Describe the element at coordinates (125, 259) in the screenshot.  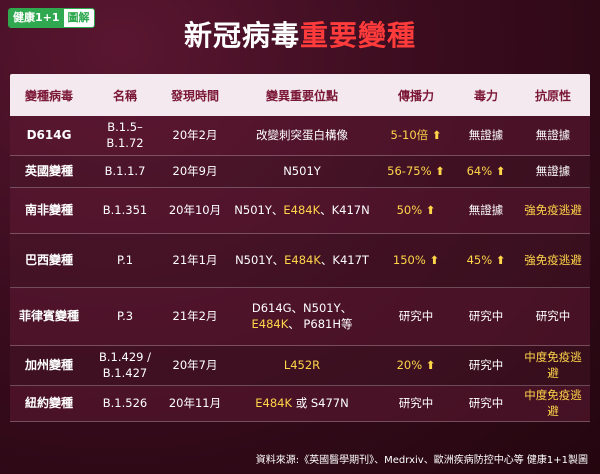
I see `cell-name: P.1` at that location.